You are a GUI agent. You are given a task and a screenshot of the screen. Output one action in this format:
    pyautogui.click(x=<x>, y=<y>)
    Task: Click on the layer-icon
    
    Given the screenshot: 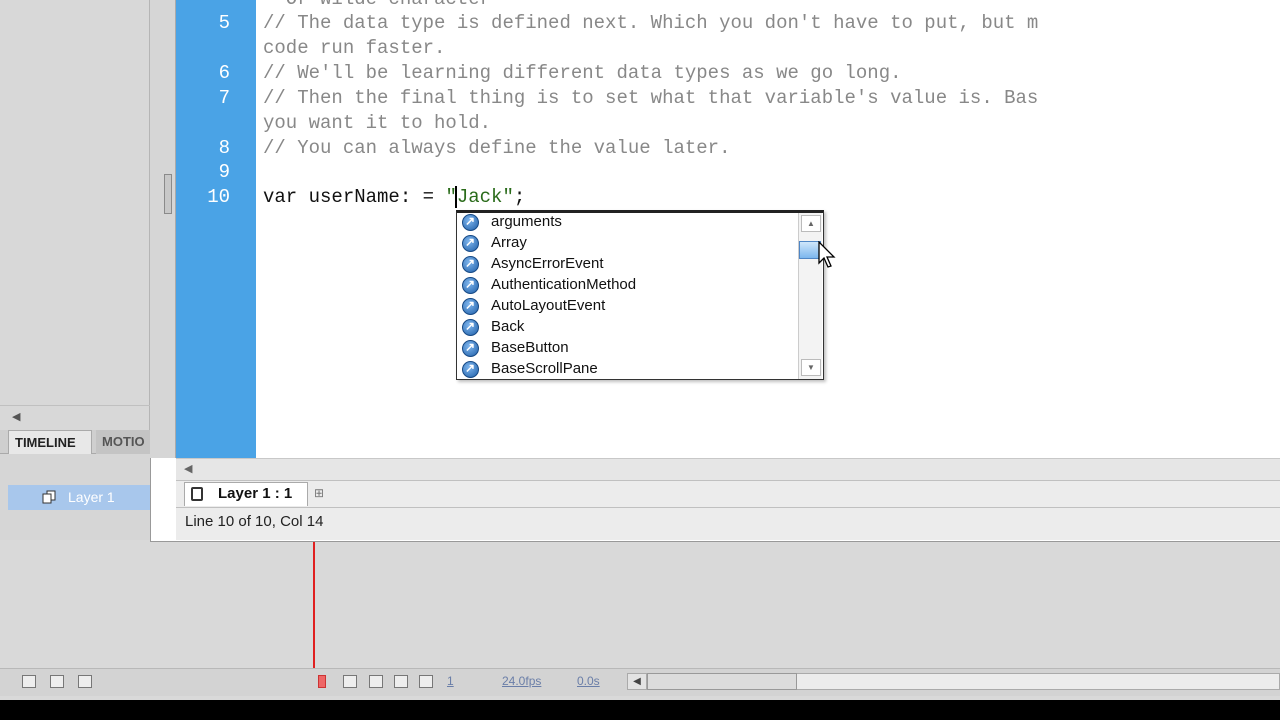 What is the action you would take?
    pyautogui.click(x=49, y=497)
    